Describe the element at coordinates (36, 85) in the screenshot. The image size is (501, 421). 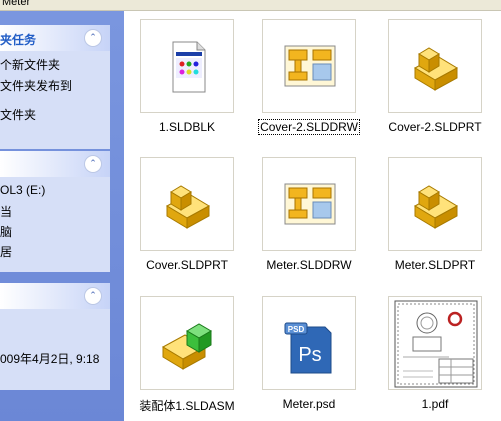
I see `task-publish-folder: 文件夹发布到` at that location.